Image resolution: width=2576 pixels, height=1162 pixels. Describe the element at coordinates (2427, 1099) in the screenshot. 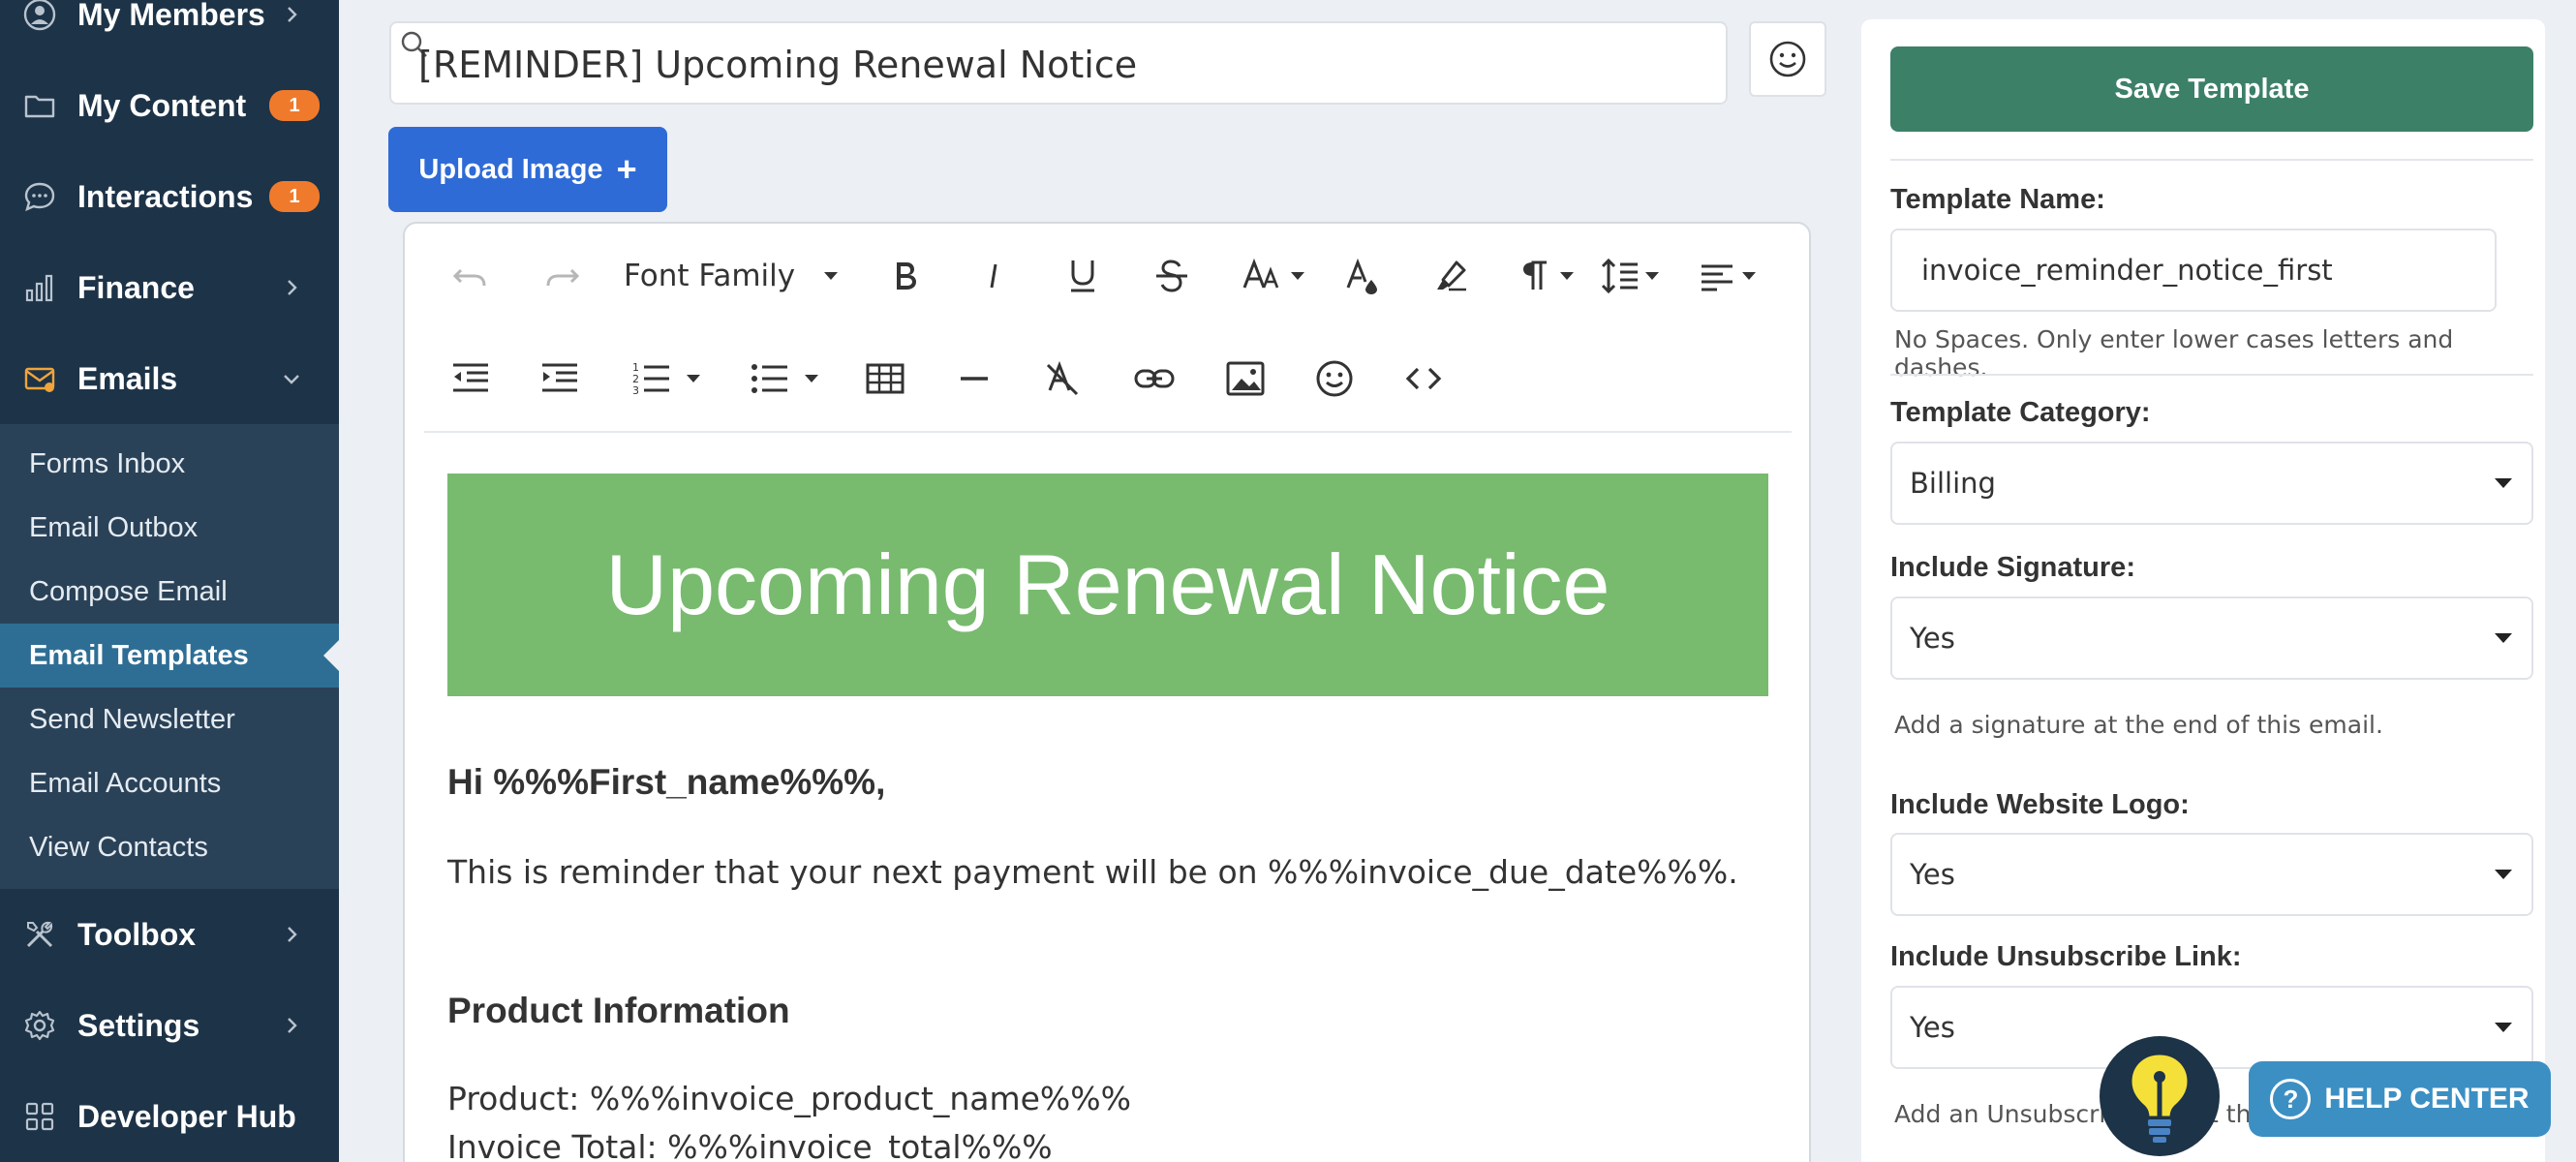

I see `help-center-label: HELP CENTER` at that location.